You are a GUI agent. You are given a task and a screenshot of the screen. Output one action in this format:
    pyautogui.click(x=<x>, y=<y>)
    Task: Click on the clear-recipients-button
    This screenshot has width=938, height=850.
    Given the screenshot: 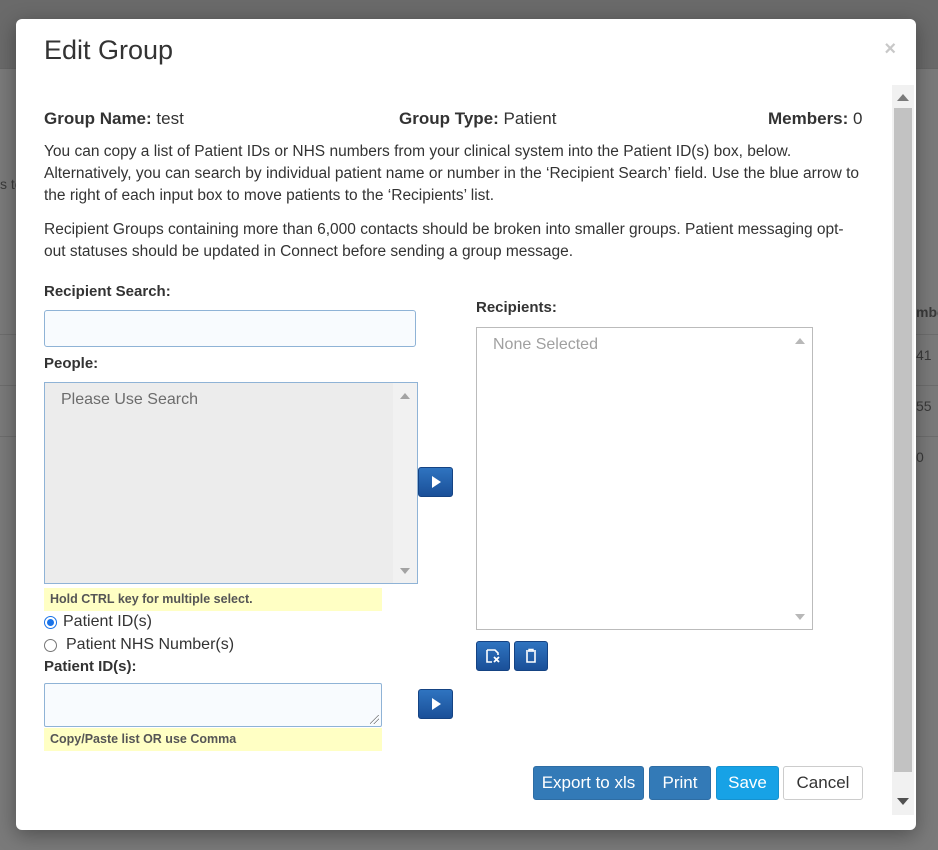 What is the action you would take?
    pyautogui.click(x=531, y=656)
    